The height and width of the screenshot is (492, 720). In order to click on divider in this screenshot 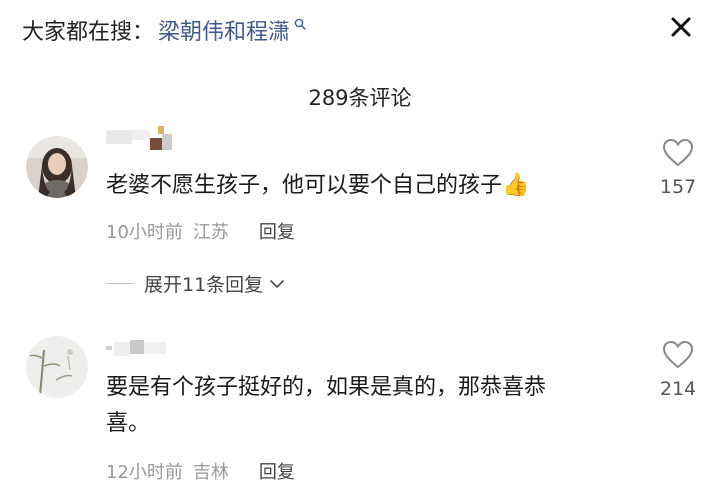, I will do `click(120, 283)`.